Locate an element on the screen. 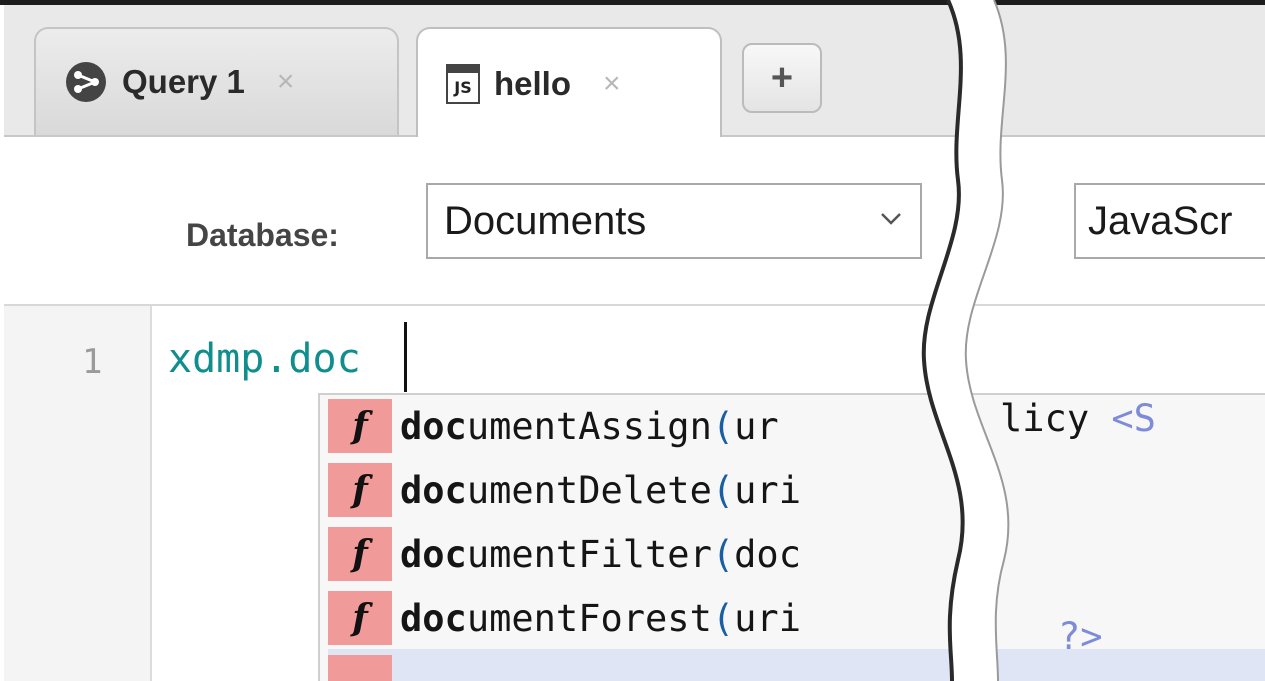  item-rest: umentAssign is located at coordinates (589, 426).